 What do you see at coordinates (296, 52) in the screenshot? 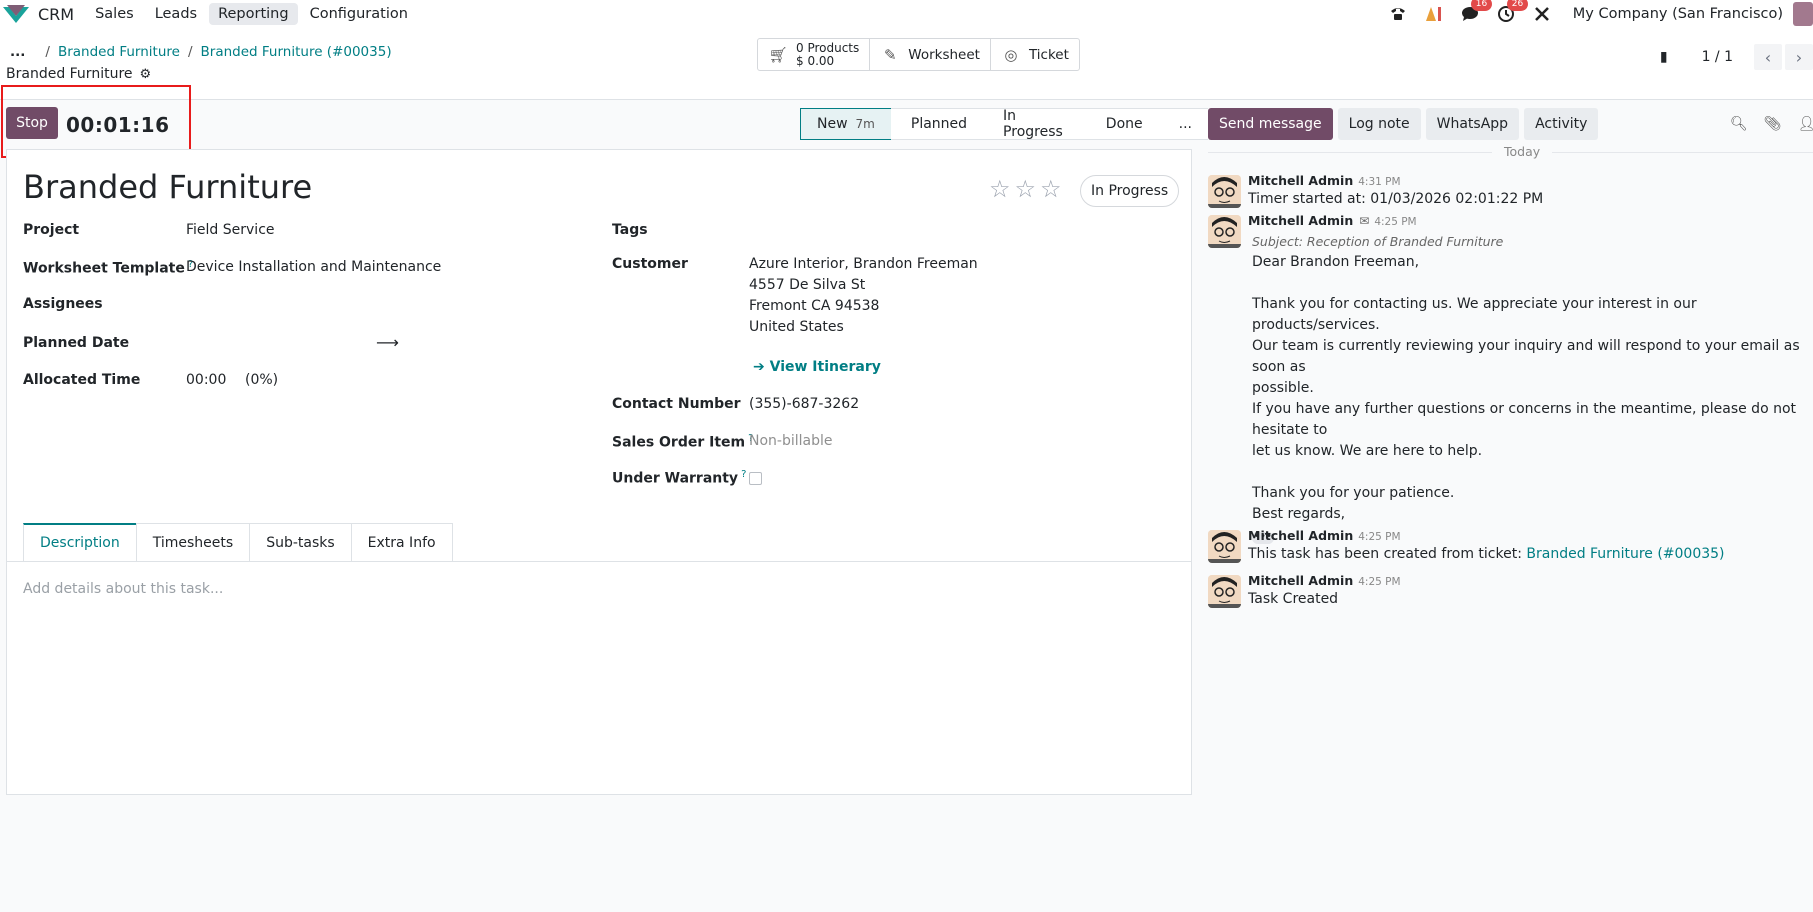
I see `breadcrumb-item-ticket: Branded Furniture (#00035)` at bounding box center [296, 52].